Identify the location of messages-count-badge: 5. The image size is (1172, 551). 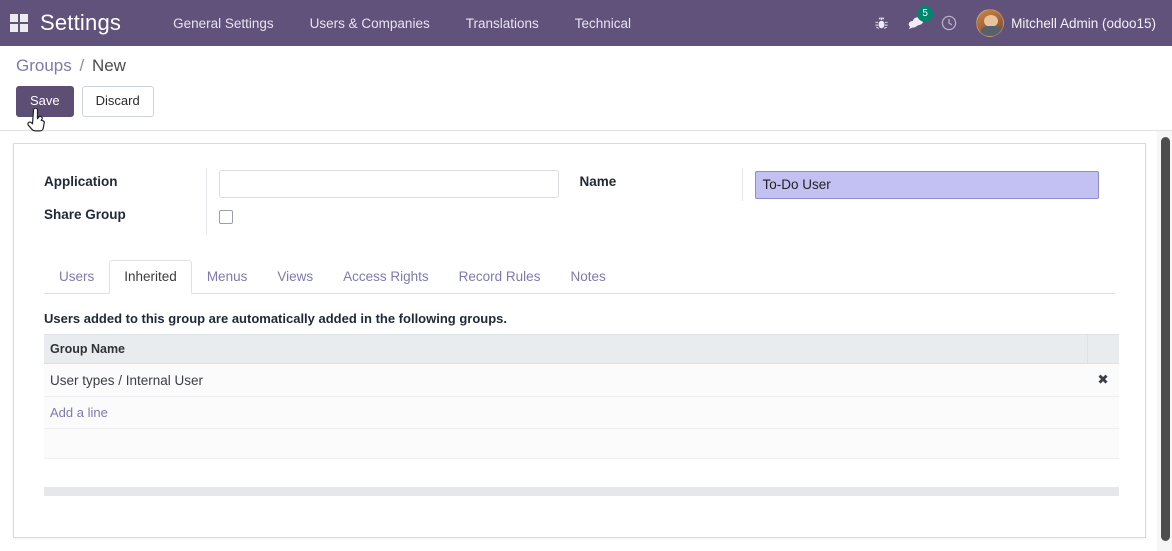
(925, 14).